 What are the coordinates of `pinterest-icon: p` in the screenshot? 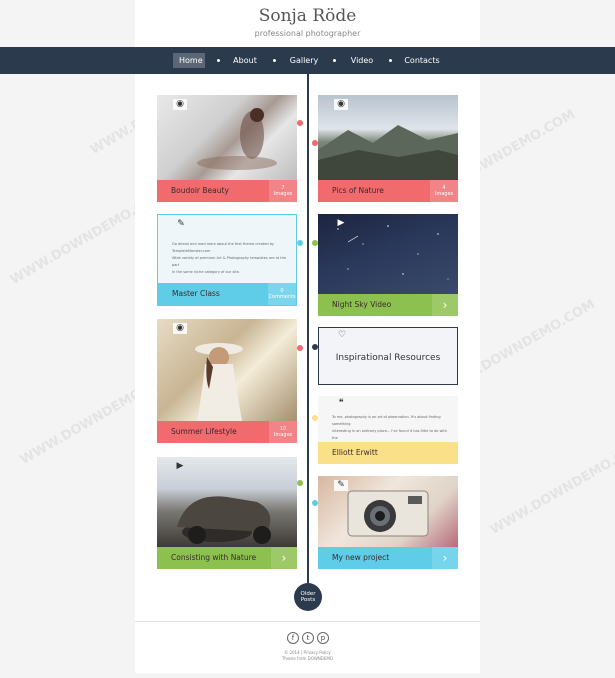 It's located at (323, 638).